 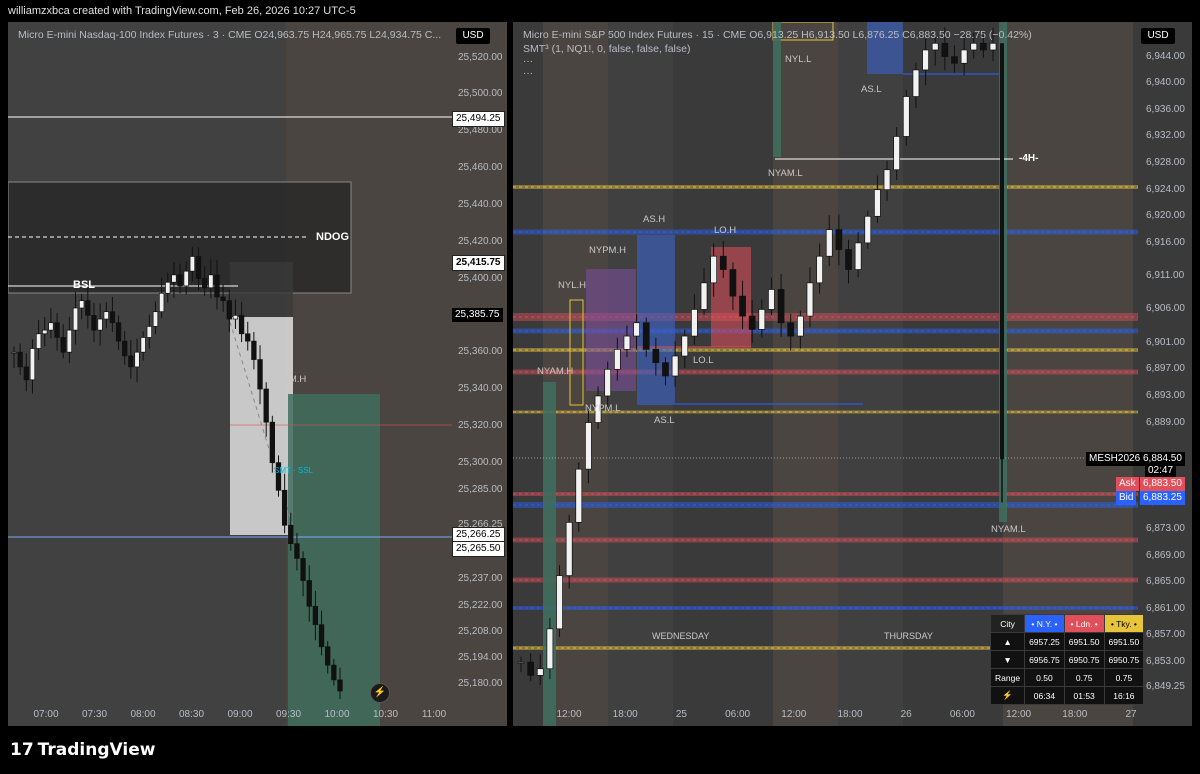 I want to click on price-badge-25265: 25,265.50, so click(x=478, y=549).